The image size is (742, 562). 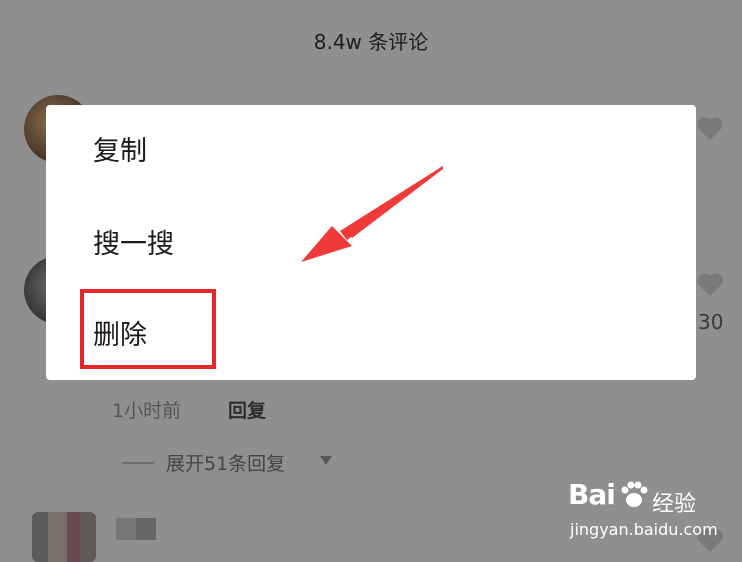 I want to click on watermark-brand: Bai, so click(x=592, y=494).